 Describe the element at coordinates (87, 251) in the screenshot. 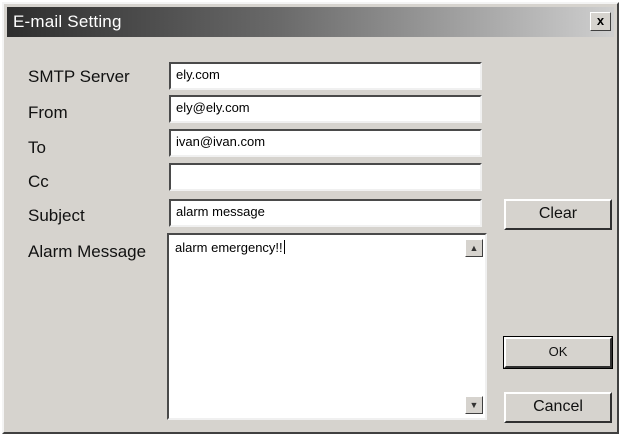

I see `alarm-message-label: Alarm Message` at that location.